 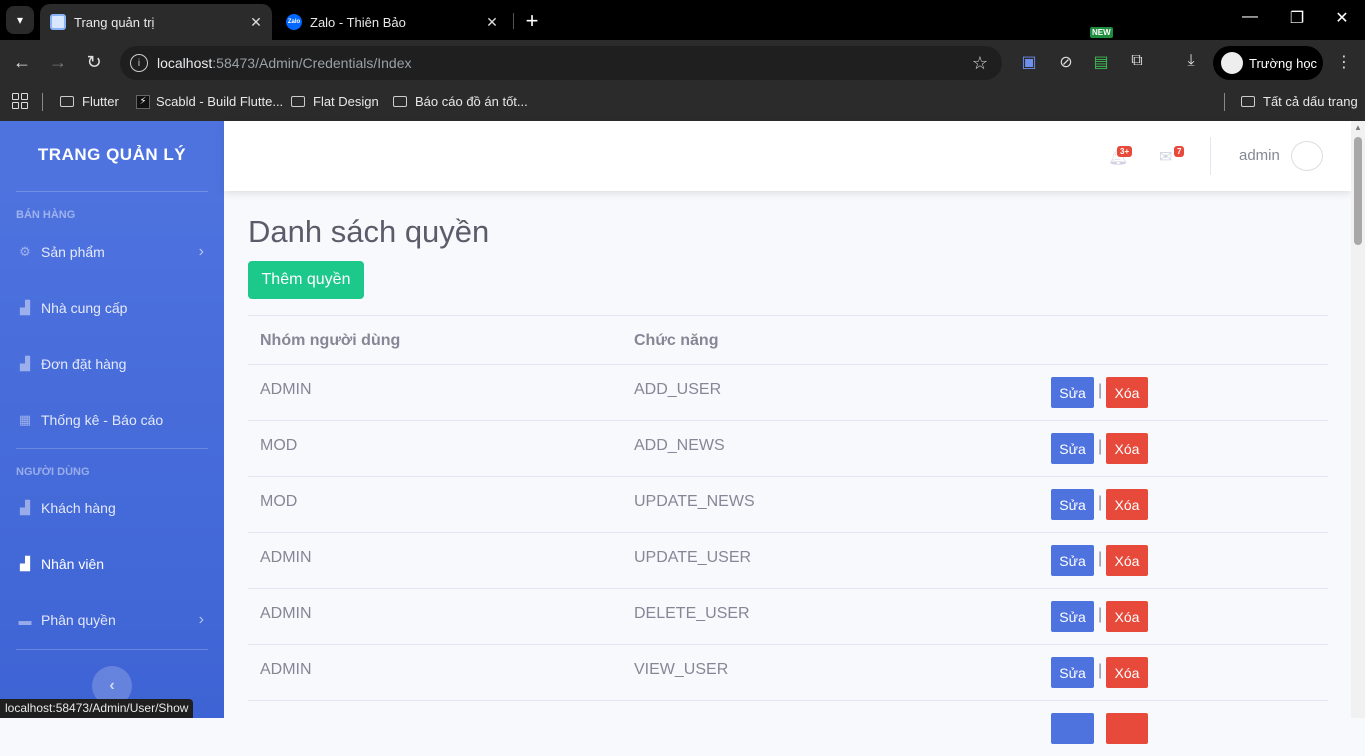 What do you see at coordinates (788, 728) in the screenshot?
I see `table-row` at bounding box center [788, 728].